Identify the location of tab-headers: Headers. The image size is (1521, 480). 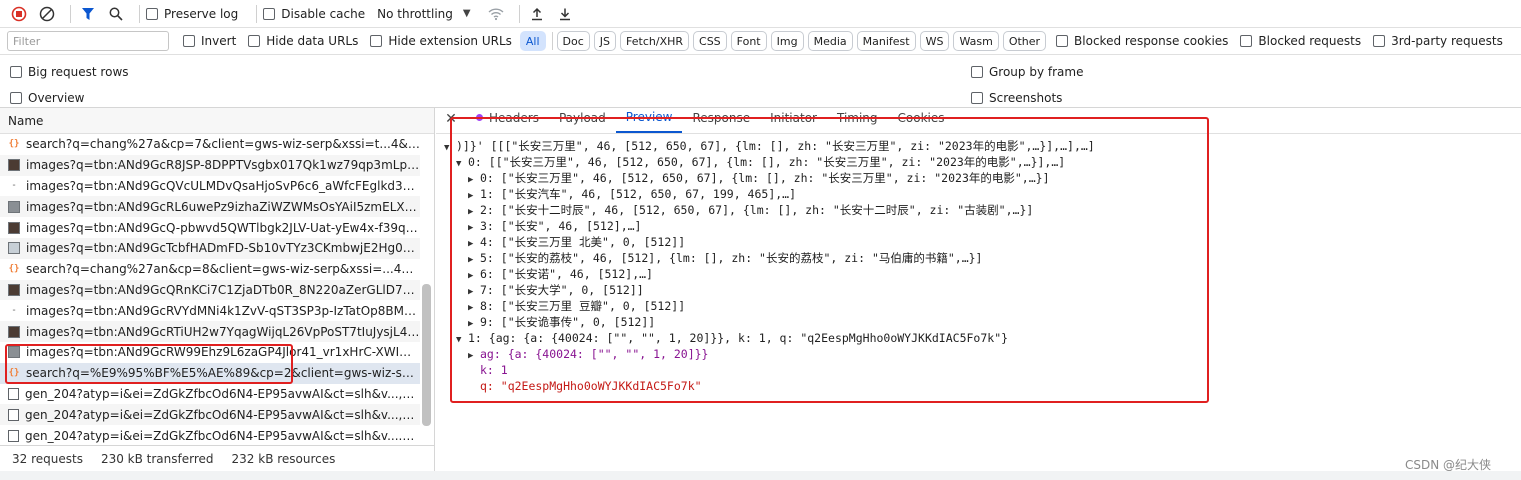
(507, 120).